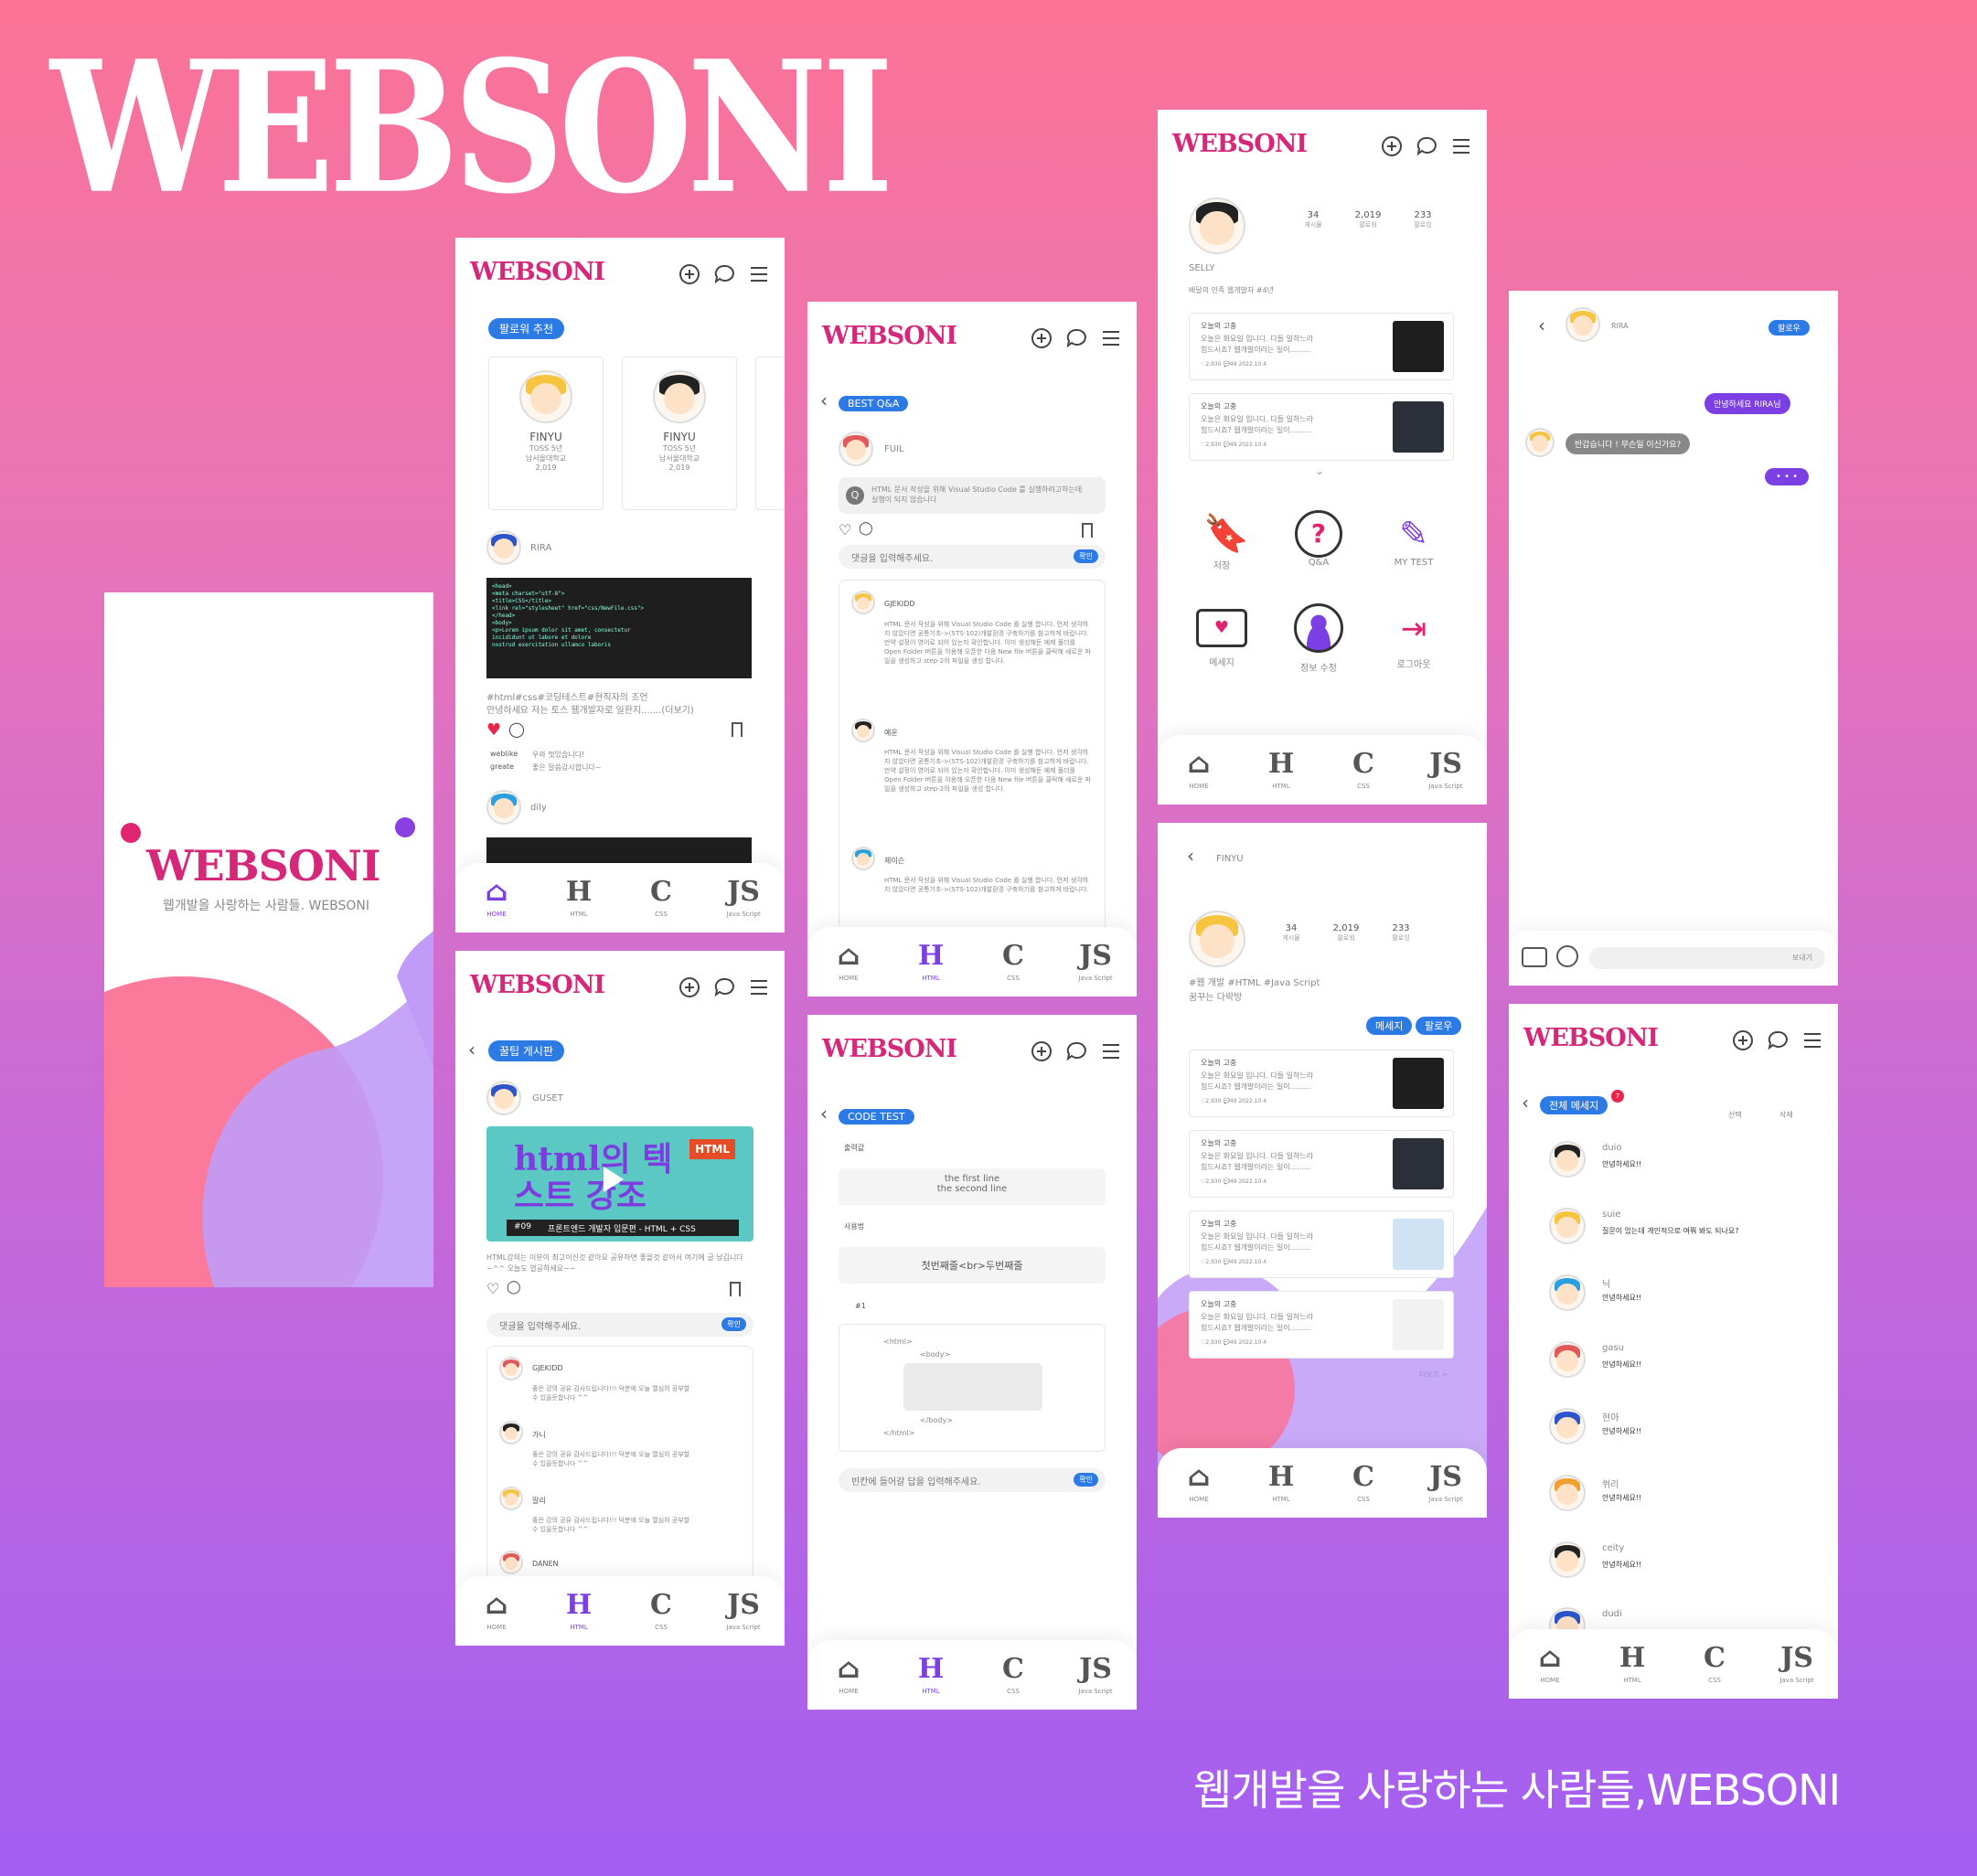  Describe the element at coordinates (494, 730) in the screenshot. I see `heart-icon: ♥` at that location.